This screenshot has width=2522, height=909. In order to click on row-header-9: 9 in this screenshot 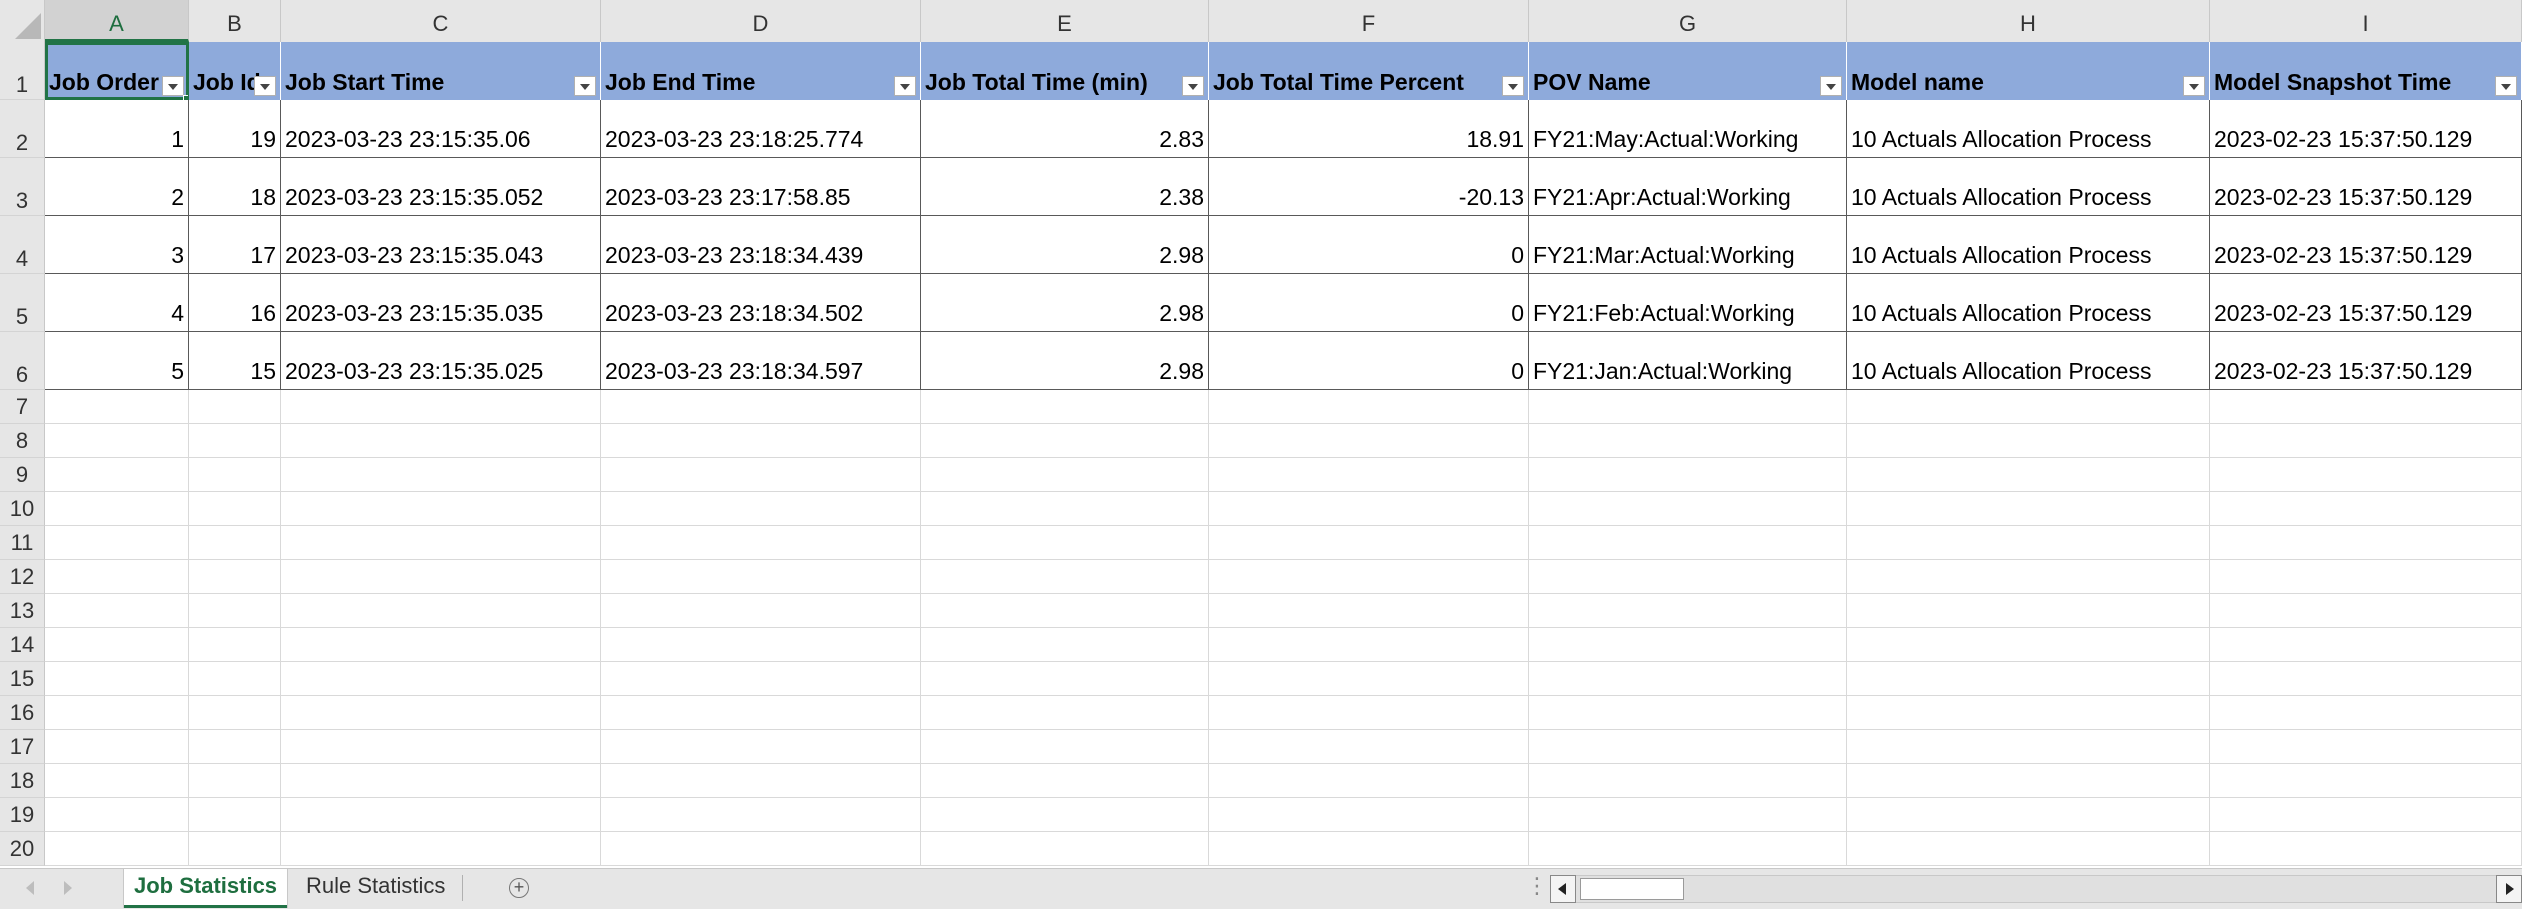, I will do `click(22, 475)`.